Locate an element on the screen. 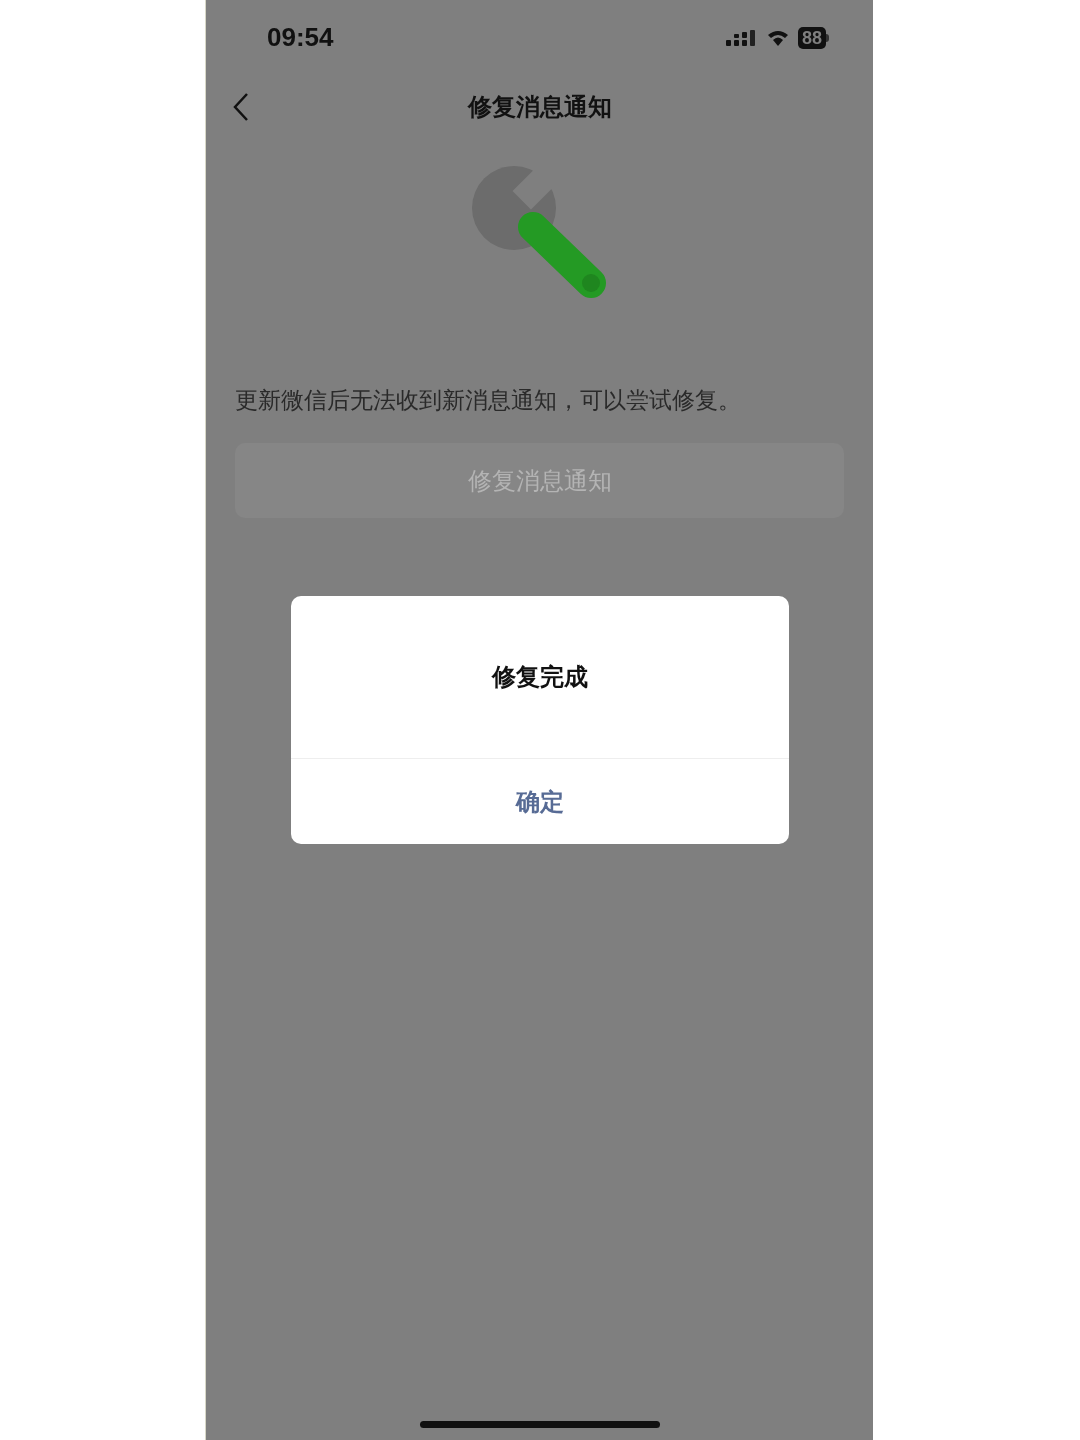 The width and height of the screenshot is (1080, 1440). signal-icon is located at coordinates (741, 37).